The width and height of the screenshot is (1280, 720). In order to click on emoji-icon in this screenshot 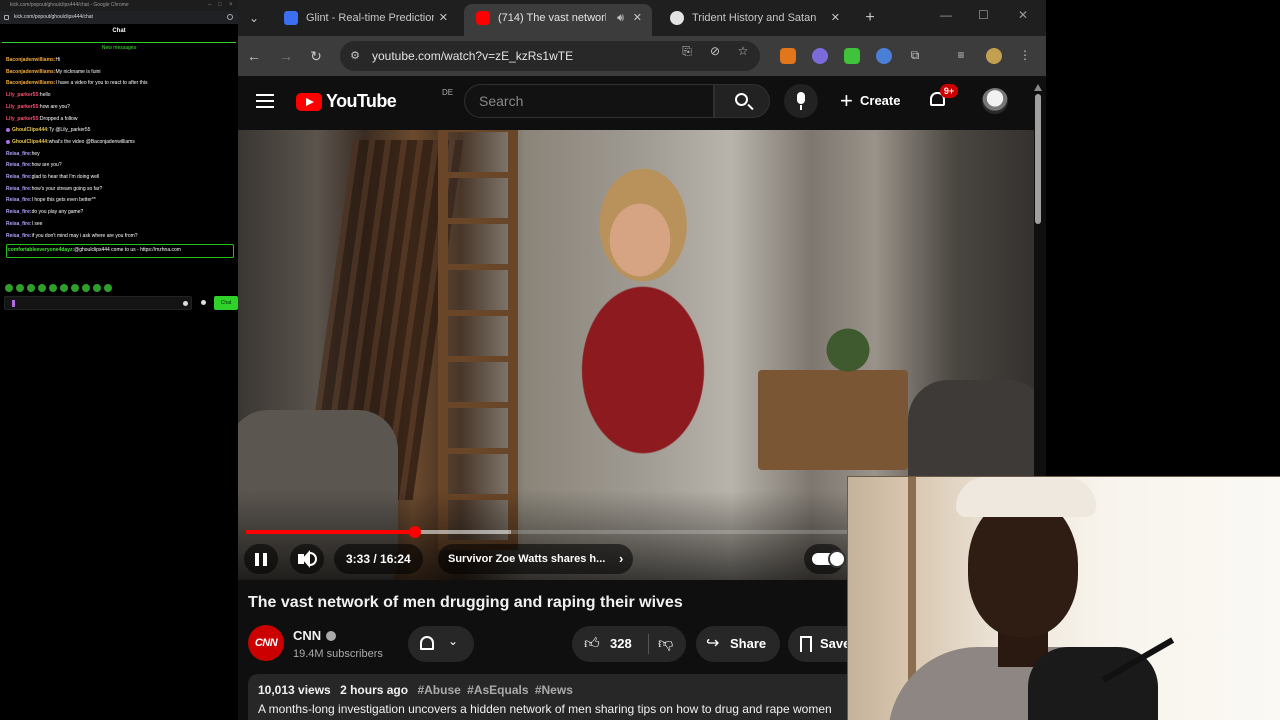, I will do `click(185, 303)`.